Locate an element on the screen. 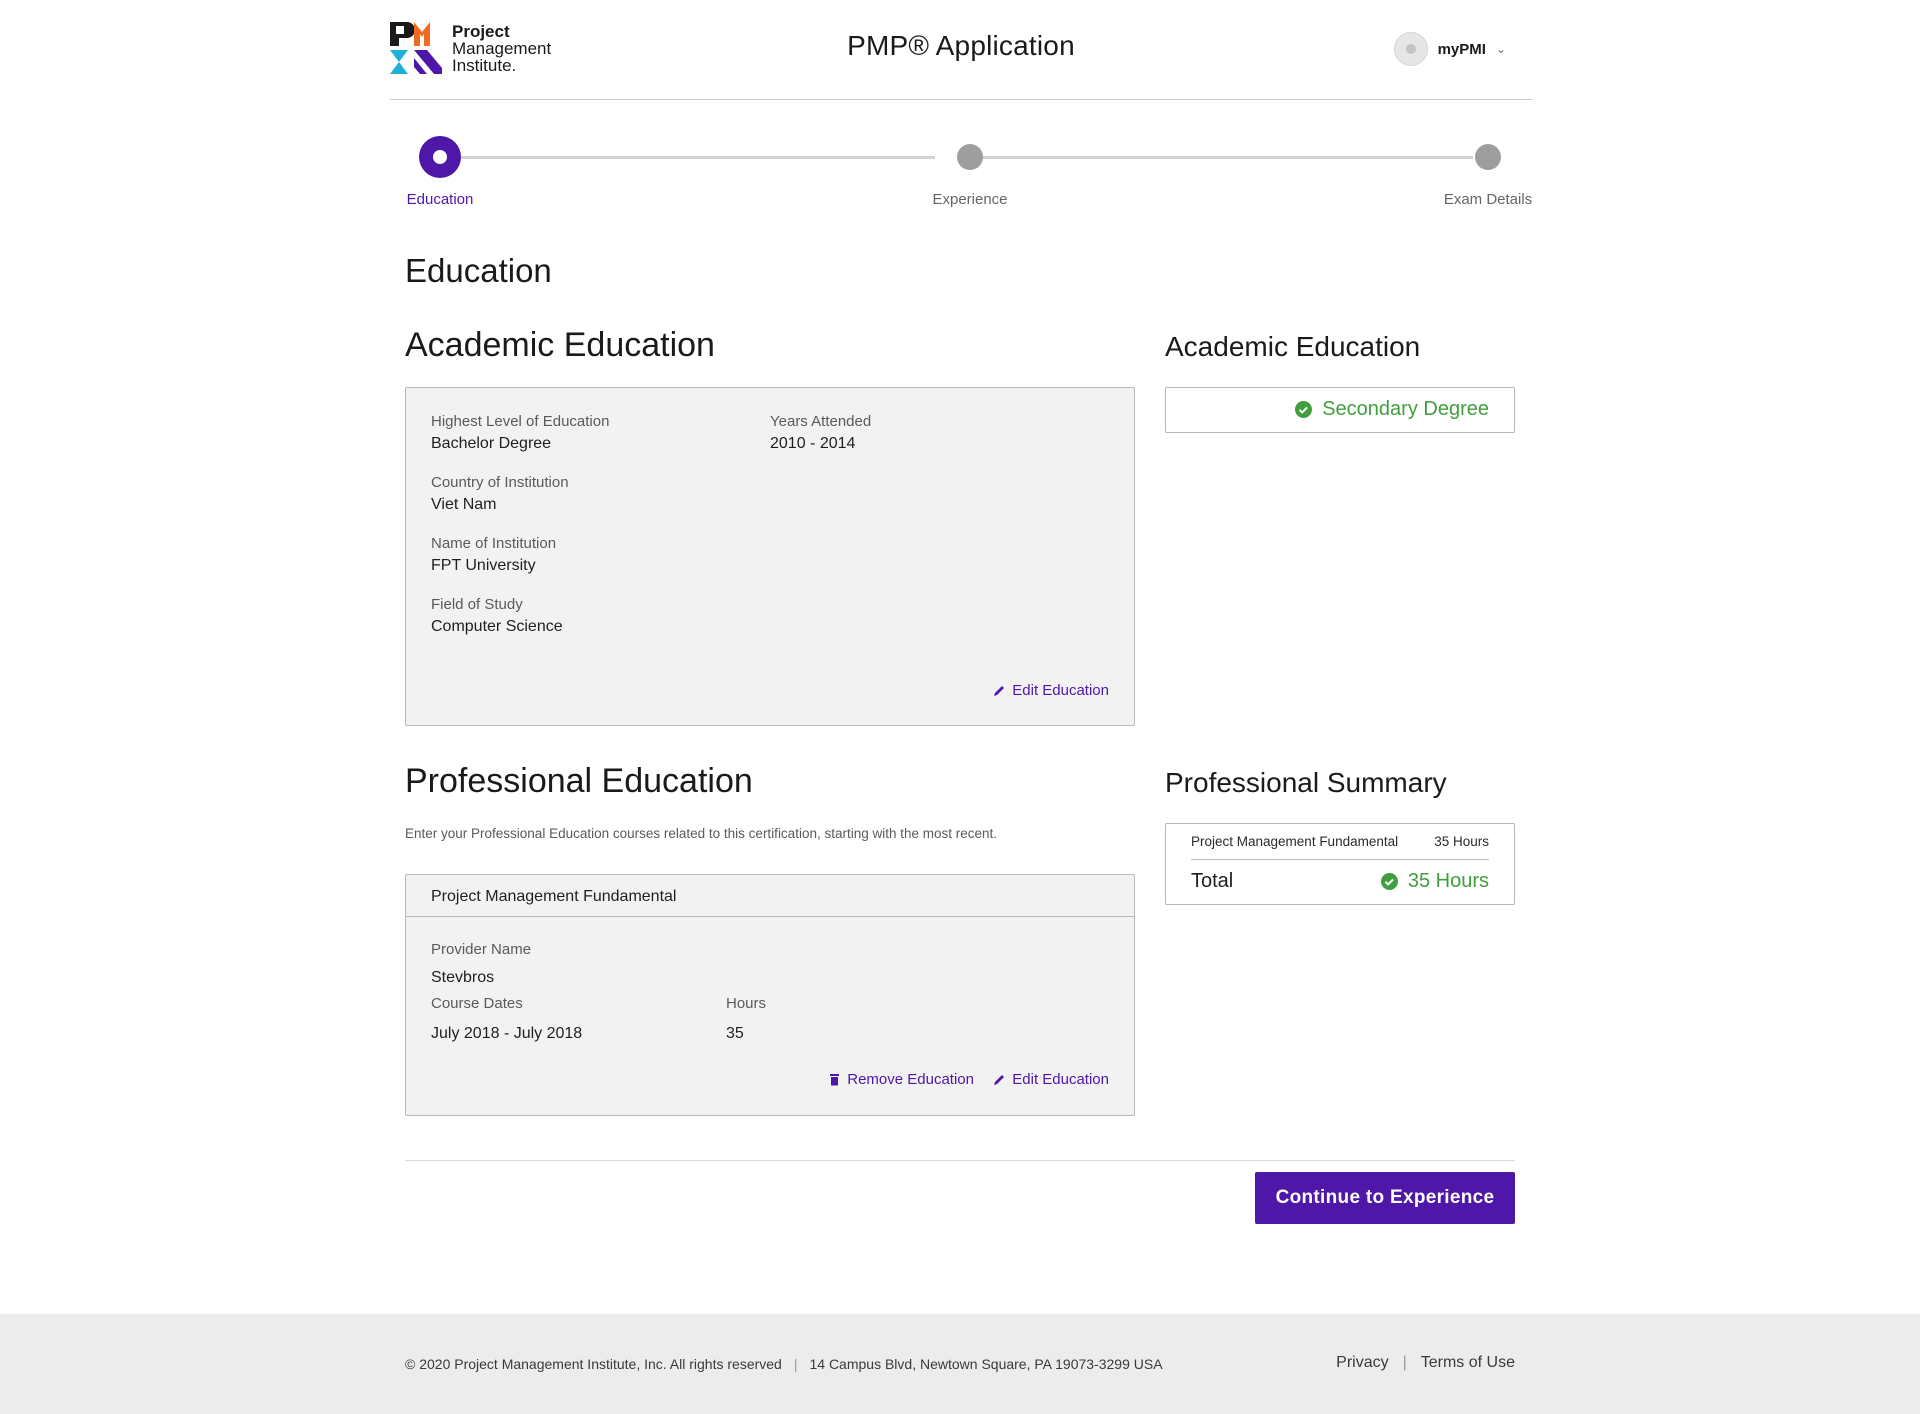 The width and height of the screenshot is (1920, 1414). edit-academic-education-link: Edit Education is located at coordinates (1051, 690).